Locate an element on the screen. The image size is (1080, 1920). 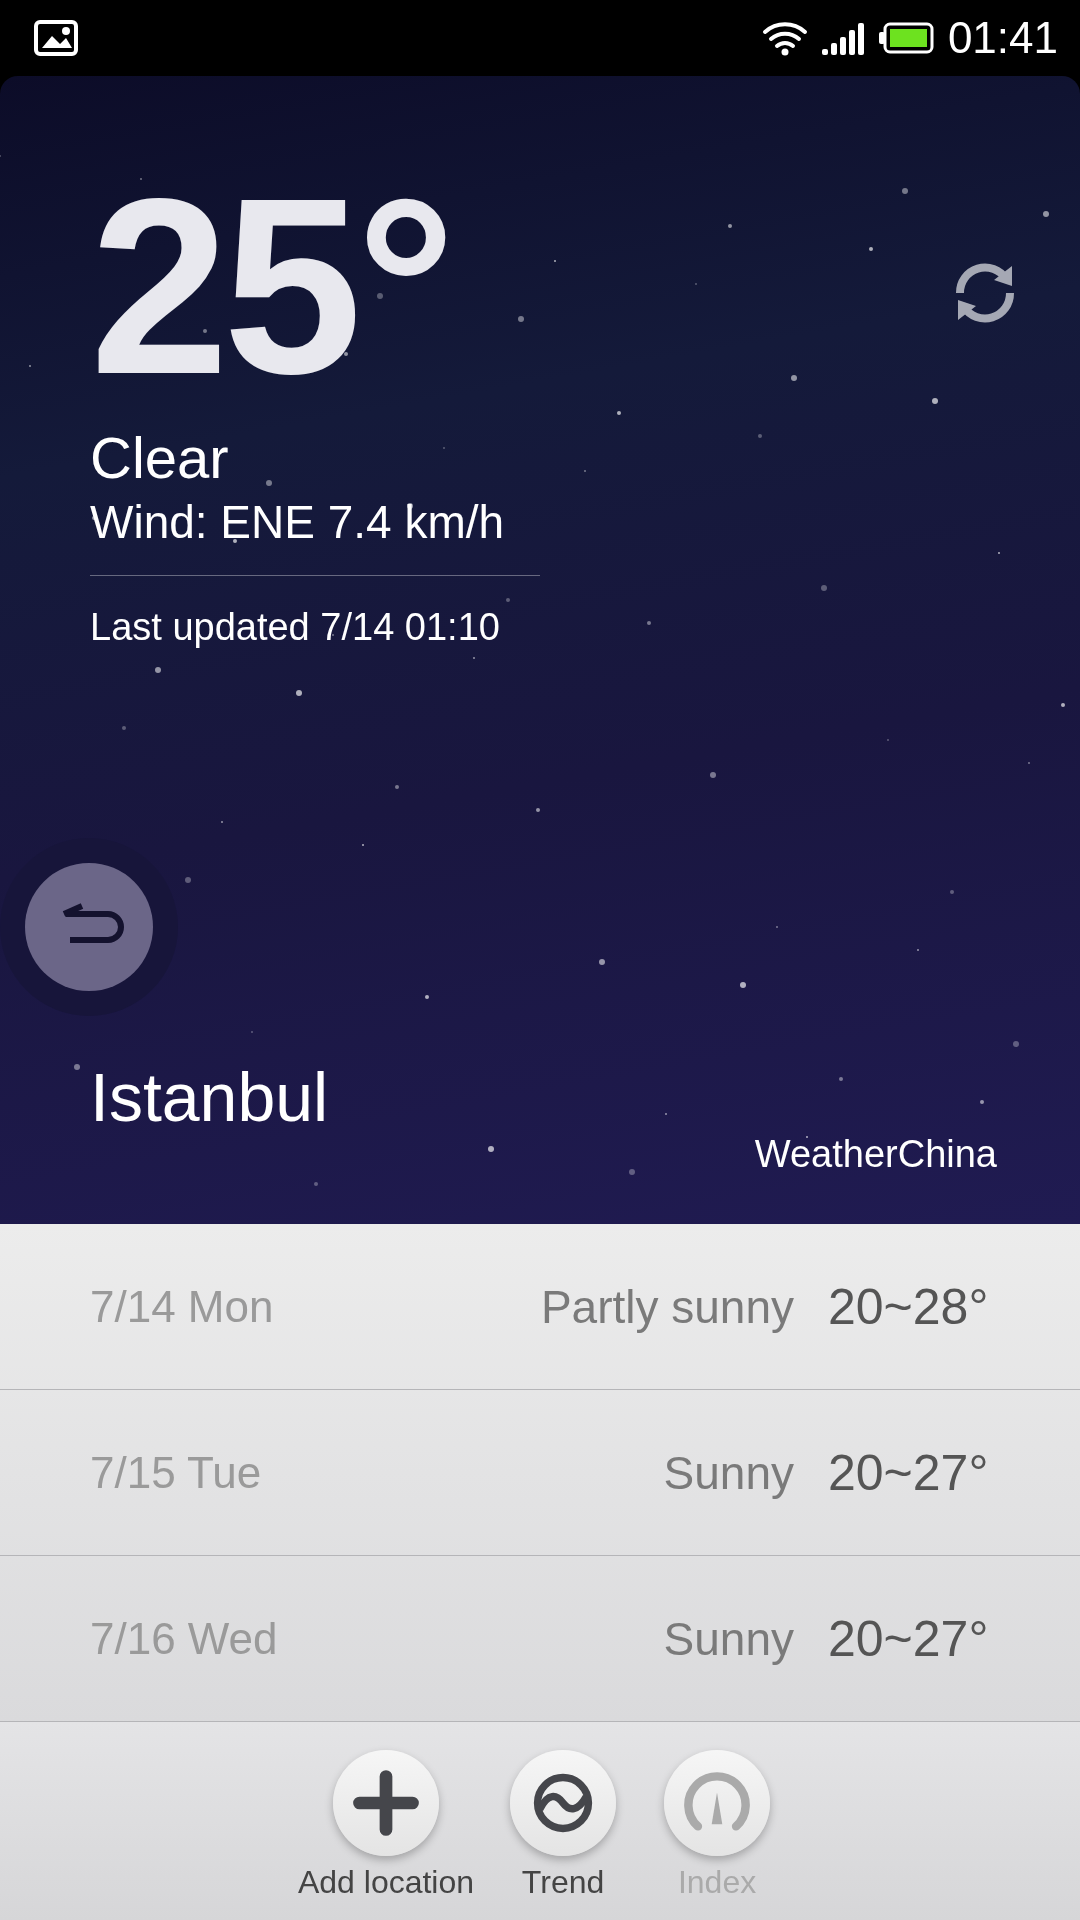
clock-time: 01:41 is located at coordinates (1002, 38).